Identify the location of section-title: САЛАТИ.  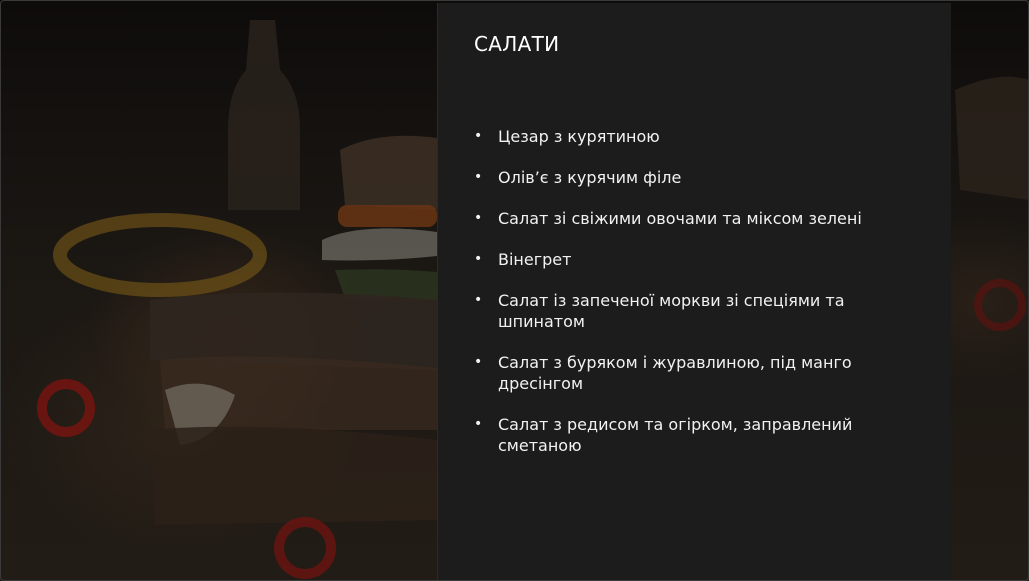
(517, 44).